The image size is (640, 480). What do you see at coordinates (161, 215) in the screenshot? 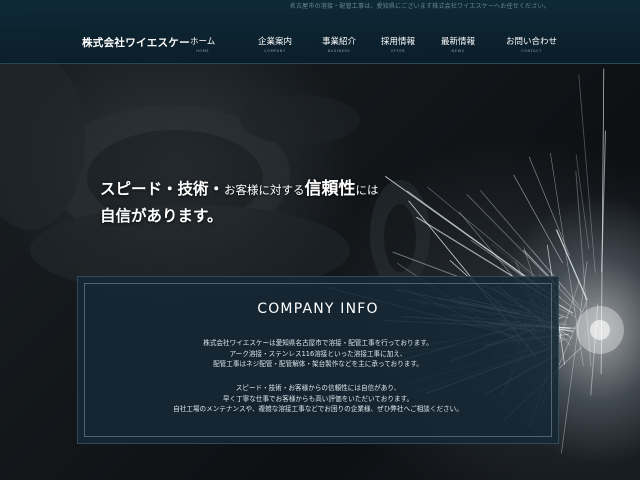
I see `hero-text-confidence: 自信があります。` at bounding box center [161, 215].